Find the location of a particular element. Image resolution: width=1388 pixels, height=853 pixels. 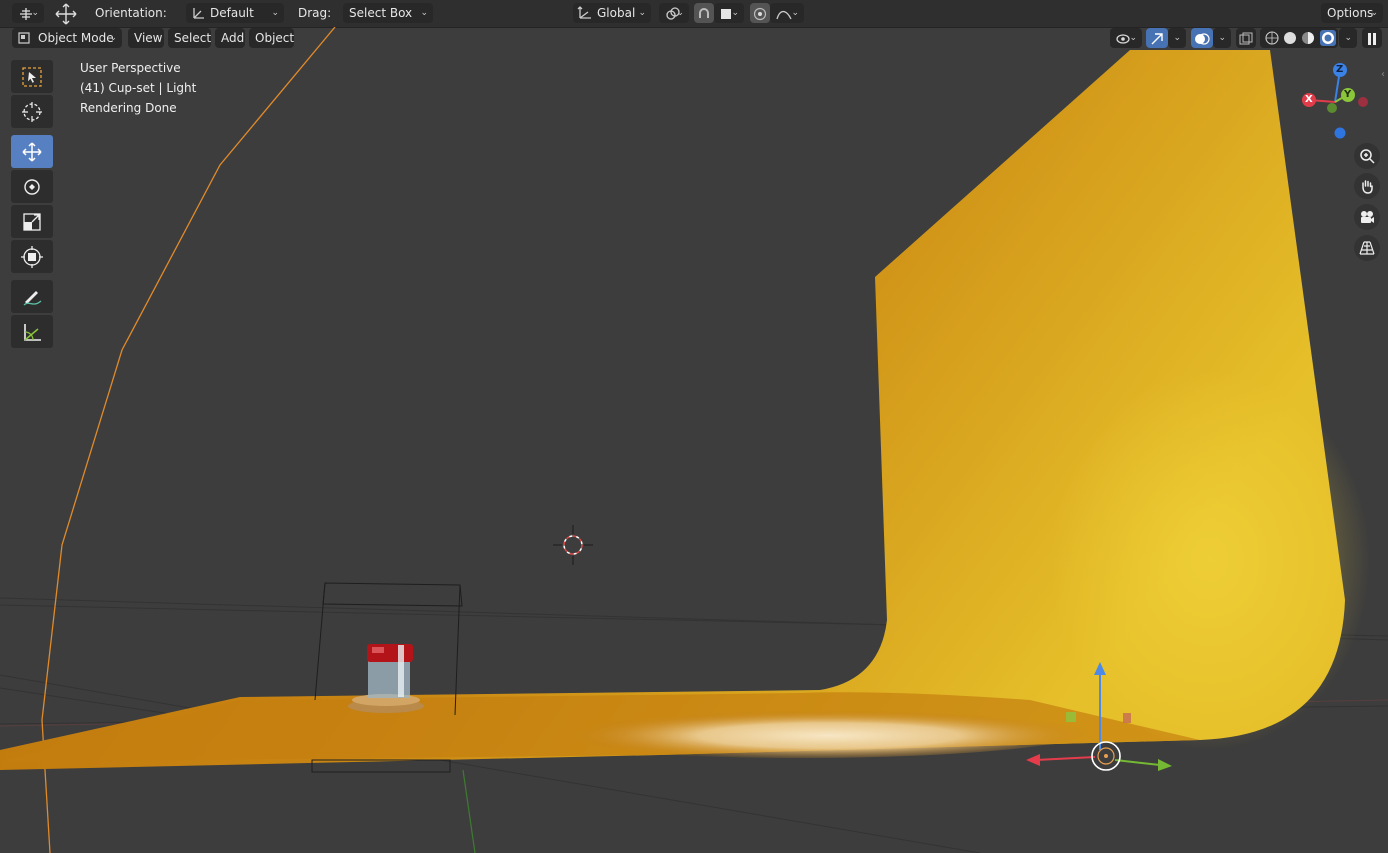

menu-view: View is located at coordinates (146, 38).